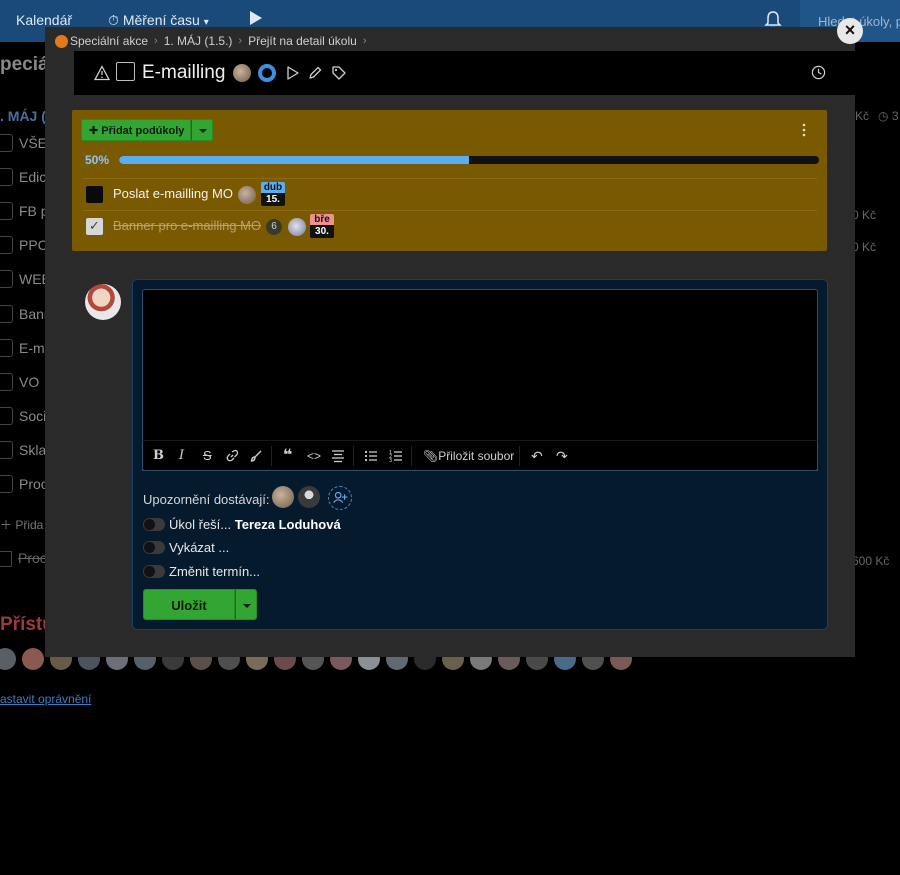 The height and width of the screenshot is (875, 900). I want to click on numbered-list-icon: 1 2 3, so click(396, 456).